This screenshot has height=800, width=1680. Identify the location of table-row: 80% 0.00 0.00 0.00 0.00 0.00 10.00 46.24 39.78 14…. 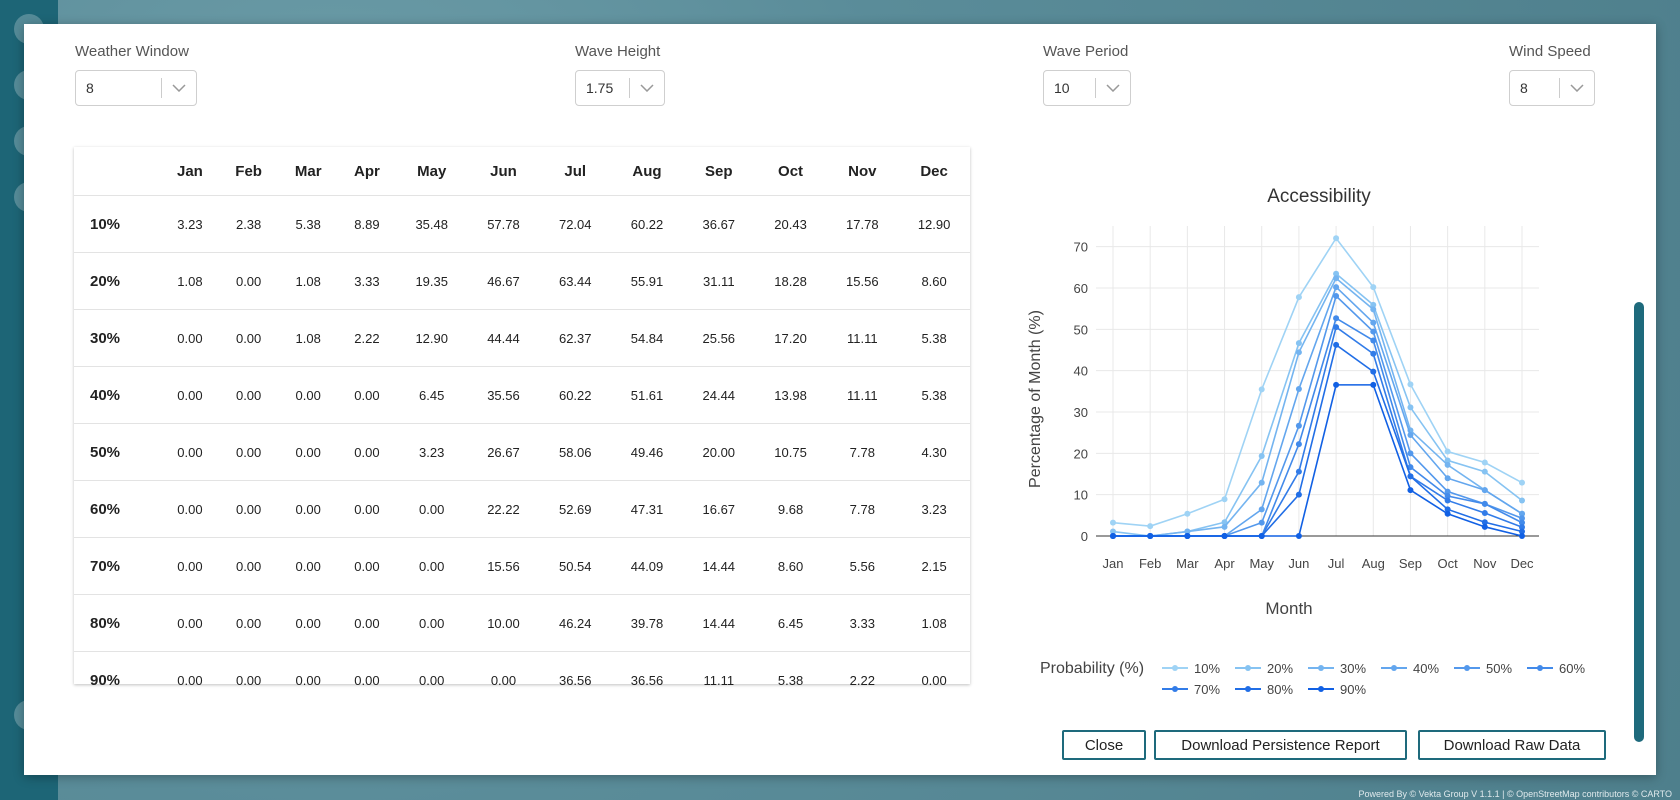
(522, 623).